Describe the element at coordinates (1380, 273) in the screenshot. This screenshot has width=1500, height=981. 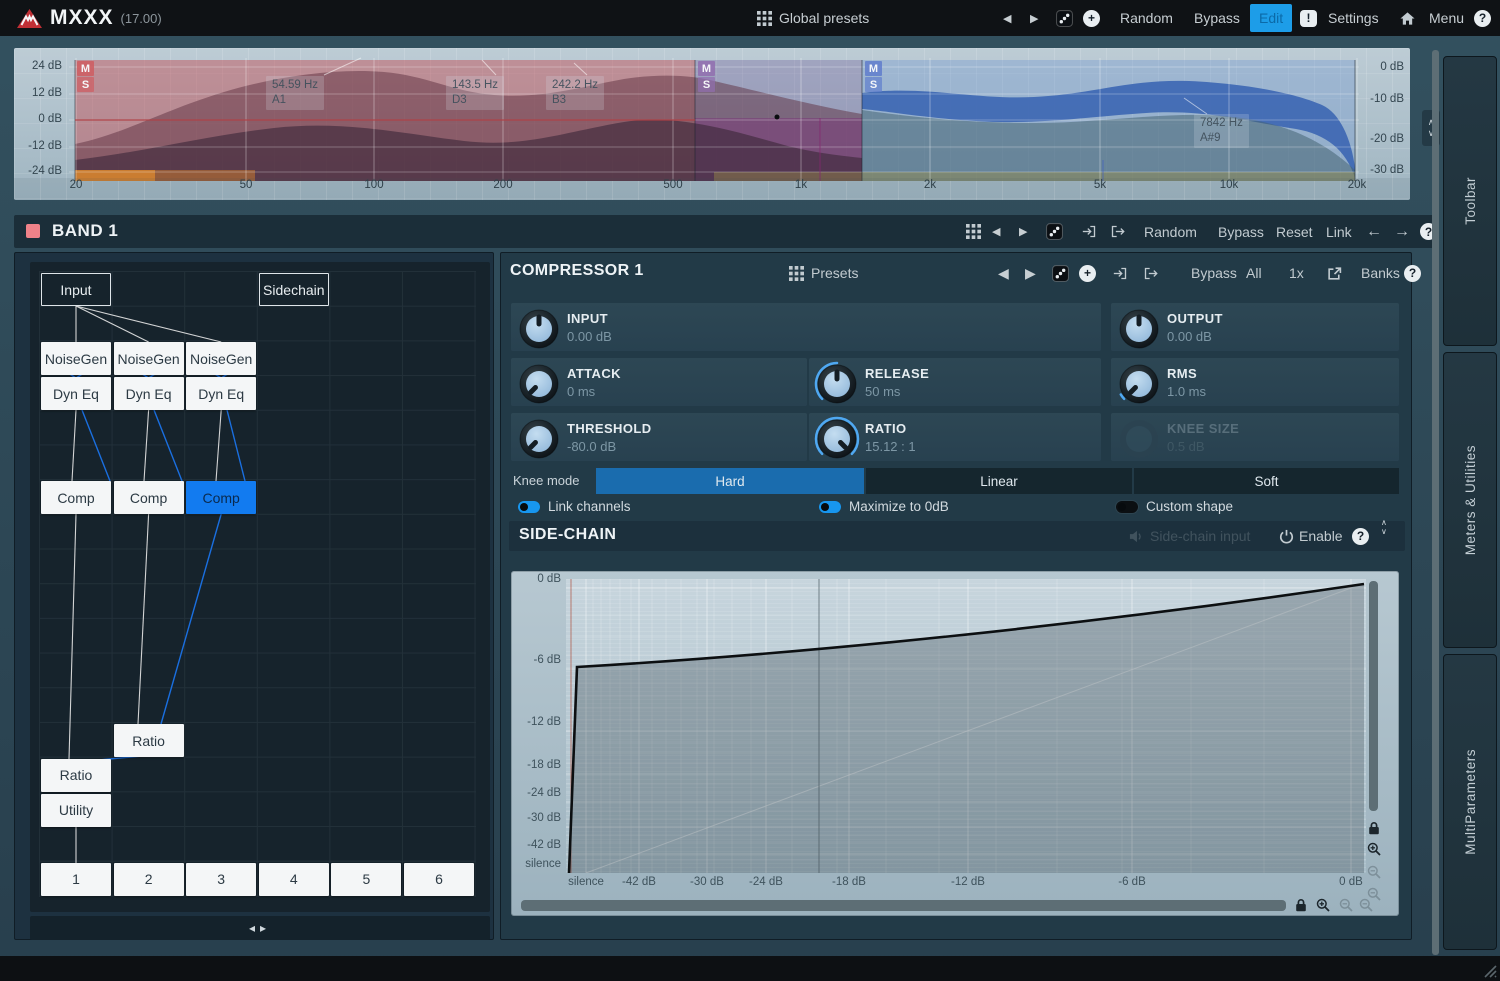
I see `comp-banks-button: Banks` at that location.